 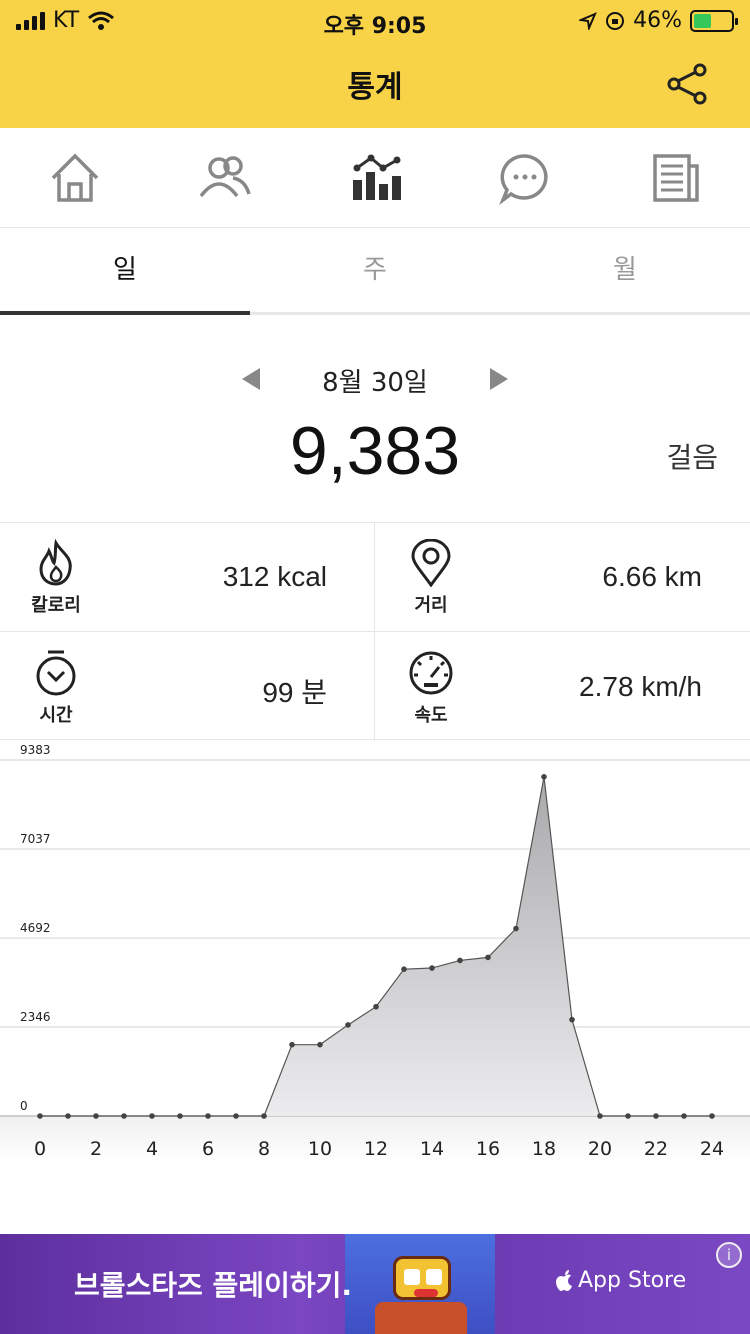 What do you see at coordinates (35, 1017) in the screenshot?
I see `y-tick-label: 2346` at bounding box center [35, 1017].